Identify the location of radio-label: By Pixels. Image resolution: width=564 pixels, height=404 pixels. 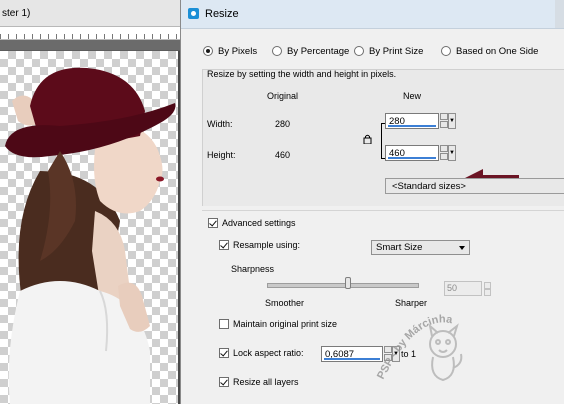
(238, 51).